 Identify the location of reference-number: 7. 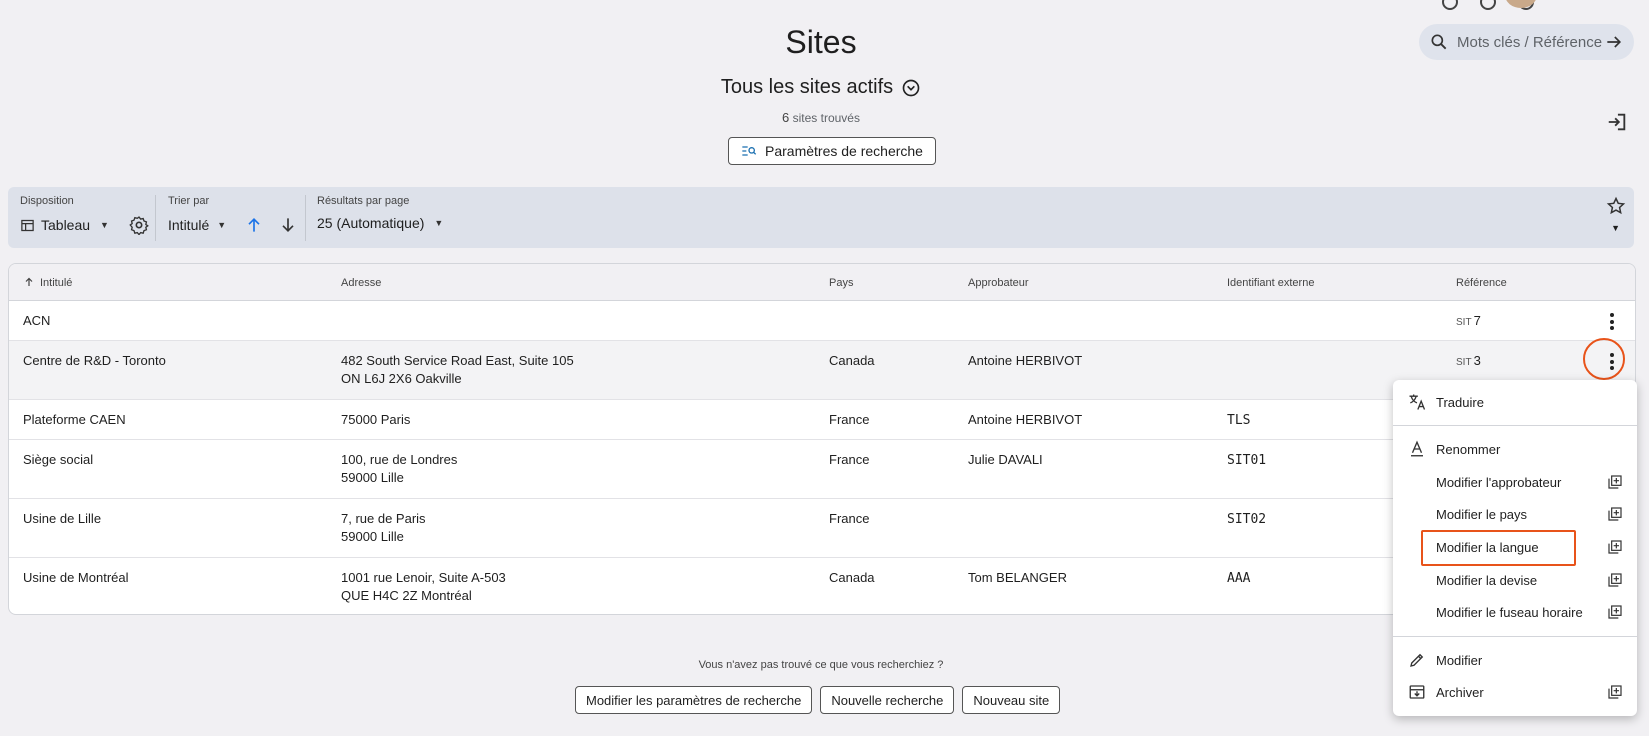
(1477, 320).